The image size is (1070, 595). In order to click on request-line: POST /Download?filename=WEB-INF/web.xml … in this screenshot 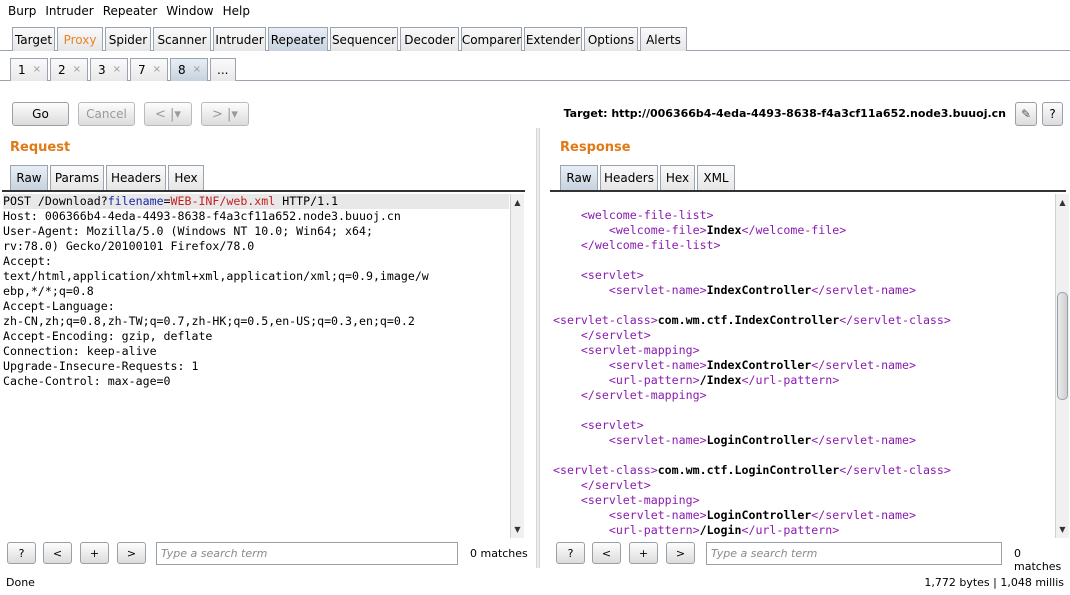, I will do `click(256, 201)`.